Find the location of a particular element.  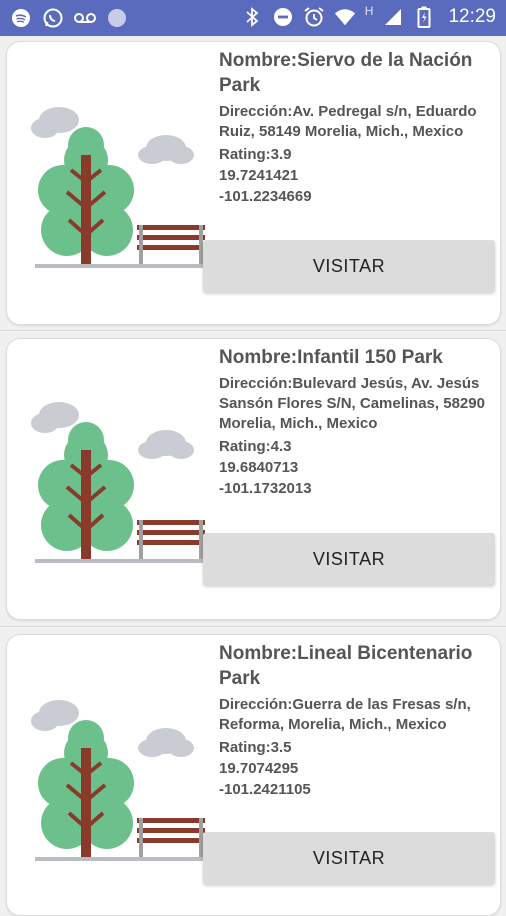

do-not-disturb-icon is located at coordinates (283, 17).